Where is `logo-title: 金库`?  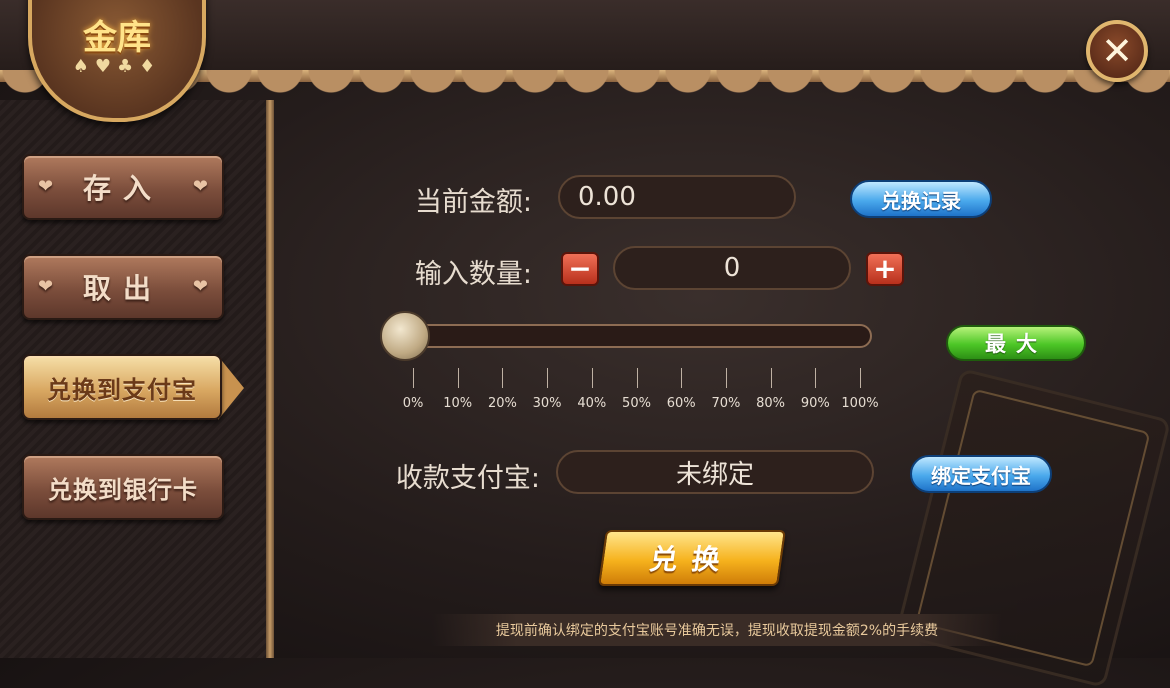
logo-title: 金库 is located at coordinates (117, 38).